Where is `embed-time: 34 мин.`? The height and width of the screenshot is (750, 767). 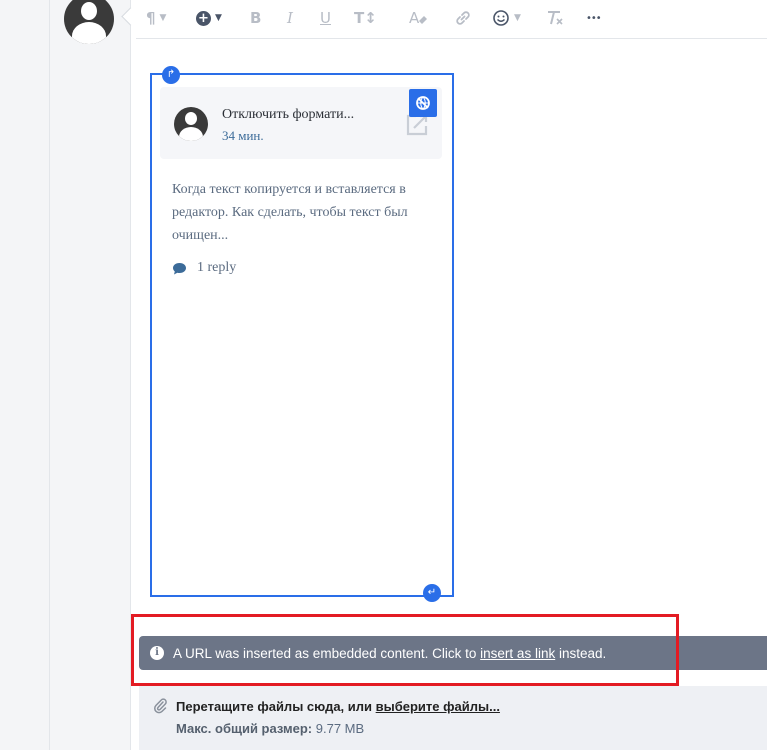
embed-time: 34 мин. is located at coordinates (243, 136).